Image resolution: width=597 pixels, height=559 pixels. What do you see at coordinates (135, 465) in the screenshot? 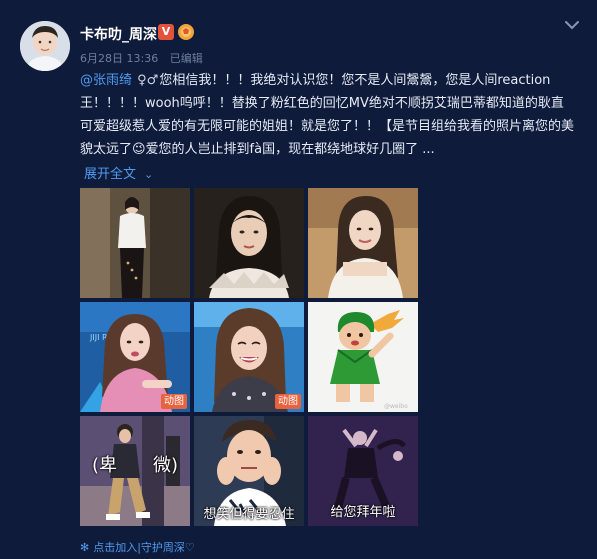
I see `image-caption: (卑 微)` at bounding box center [135, 465].